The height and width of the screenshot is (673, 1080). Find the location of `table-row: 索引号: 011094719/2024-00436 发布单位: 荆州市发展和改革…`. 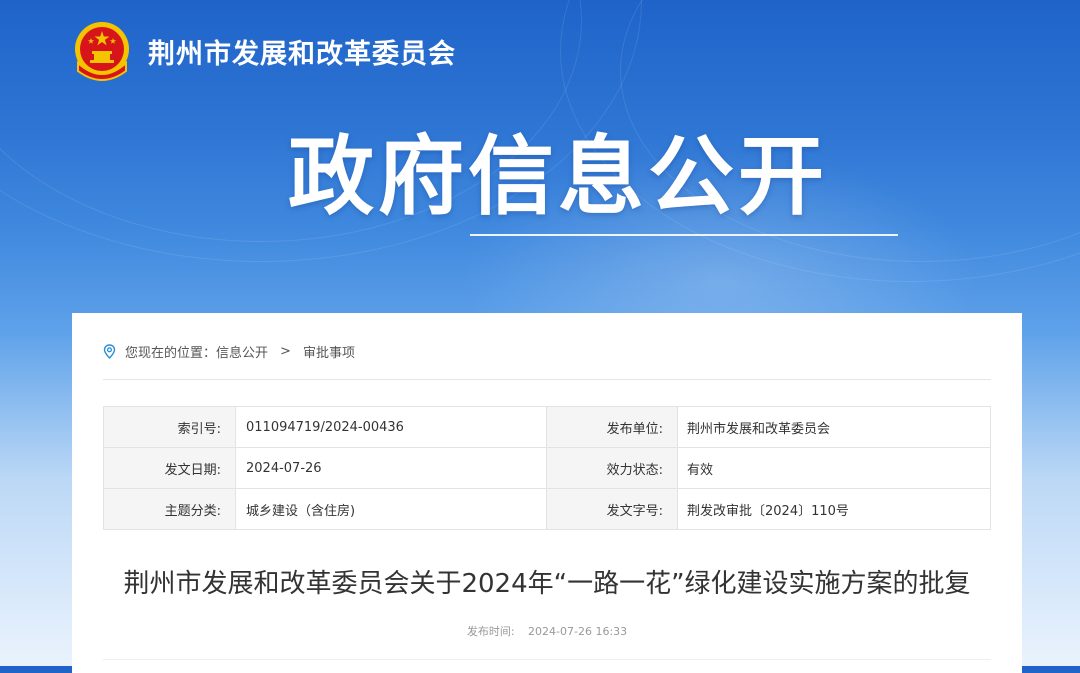

table-row: 索引号: 011094719/2024-00436 发布单位: 荆州市发展和改革… is located at coordinates (547, 427).